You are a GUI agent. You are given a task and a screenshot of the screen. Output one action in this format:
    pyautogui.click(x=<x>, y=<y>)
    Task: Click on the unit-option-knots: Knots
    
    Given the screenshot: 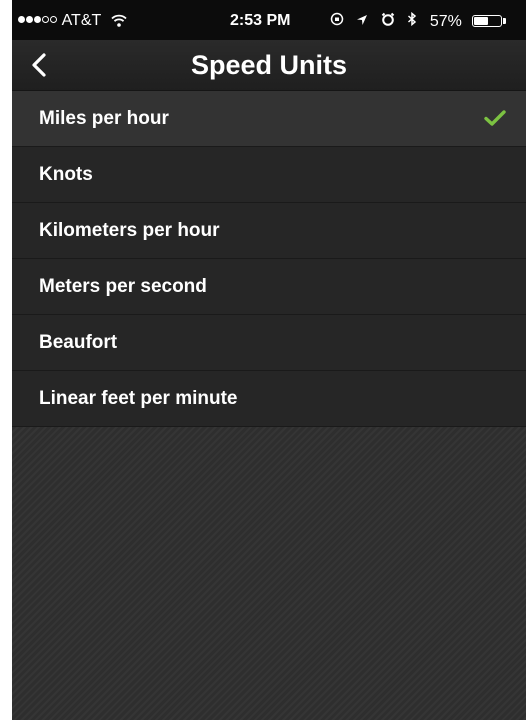 What is the action you would take?
    pyautogui.click(x=269, y=175)
    